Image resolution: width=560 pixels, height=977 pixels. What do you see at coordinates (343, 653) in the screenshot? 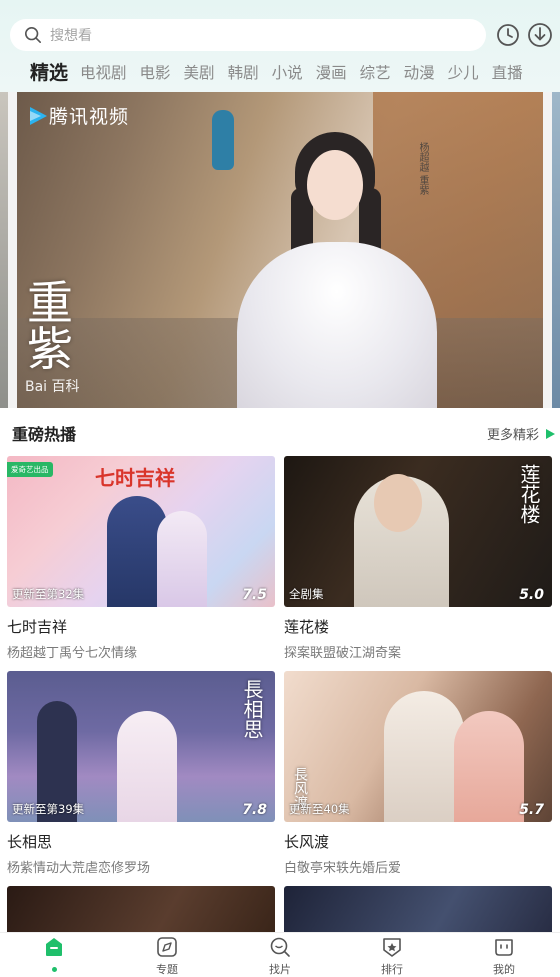
I see `drama-description: 探案联盟破江湖奇案` at bounding box center [343, 653].